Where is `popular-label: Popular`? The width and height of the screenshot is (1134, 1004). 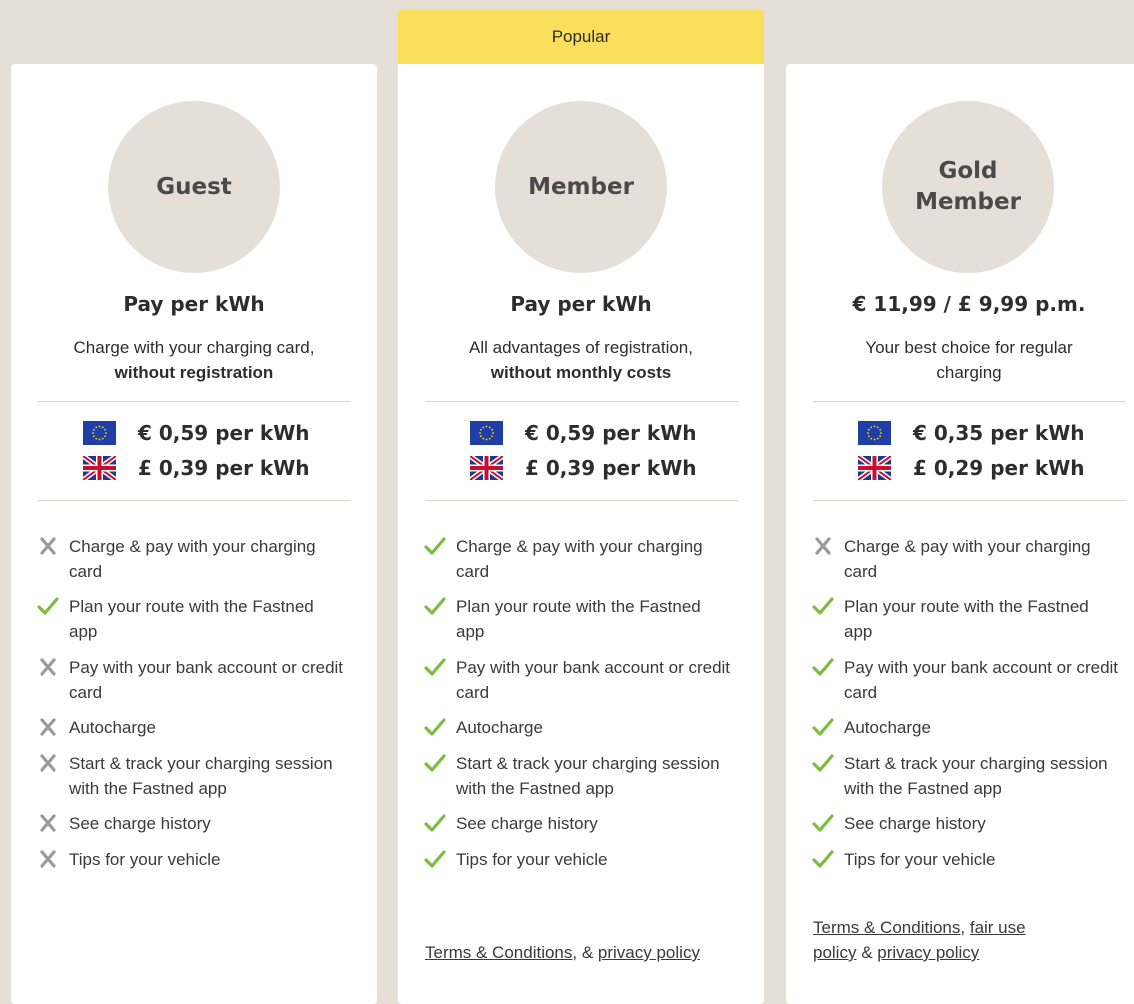
popular-label: Popular is located at coordinates (581, 36).